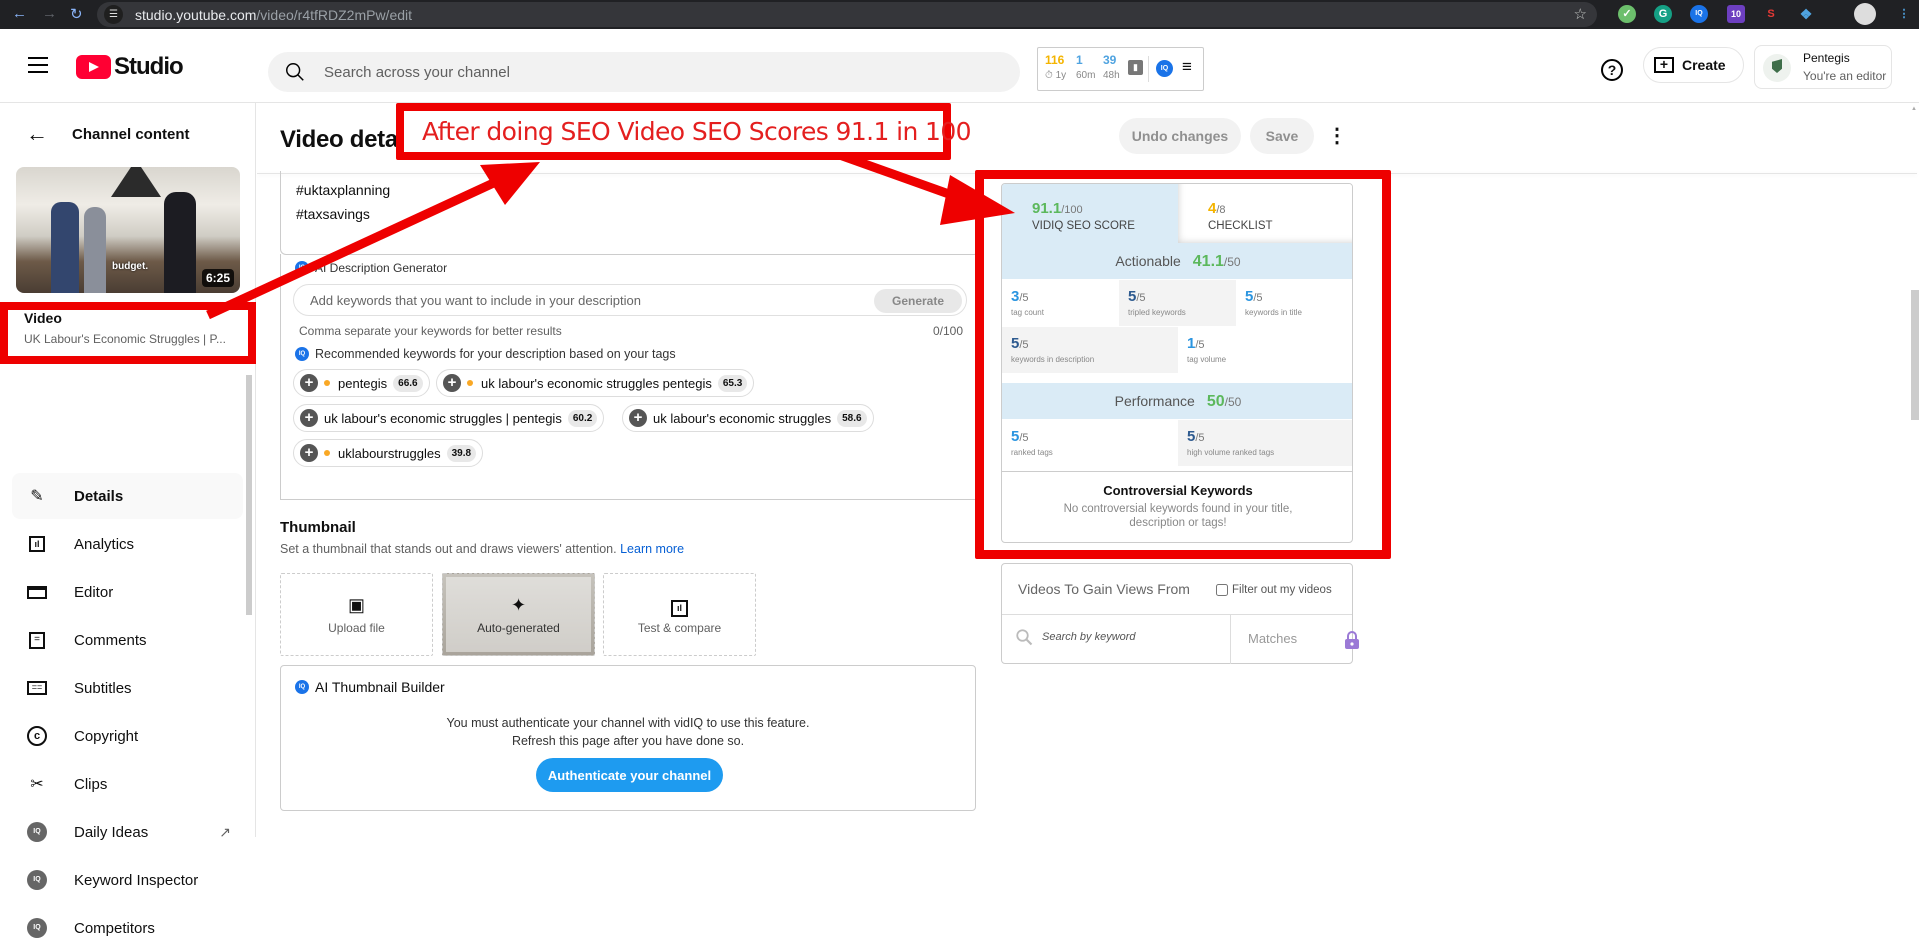 The height and width of the screenshot is (951, 1919). What do you see at coordinates (748, 418) in the screenshot?
I see `keyword-chip: + uk labour's economic struggles 58.6` at bounding box center [748, 418].